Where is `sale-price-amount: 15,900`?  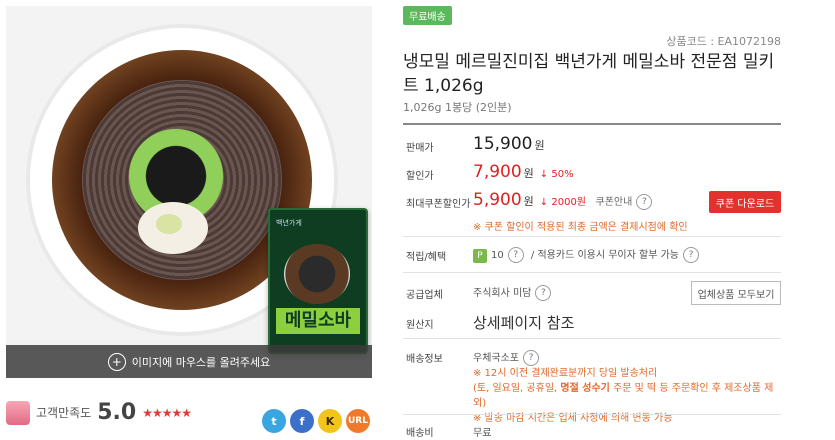
sale-price-amount: 15,900 is located at coordinates (503, 144).